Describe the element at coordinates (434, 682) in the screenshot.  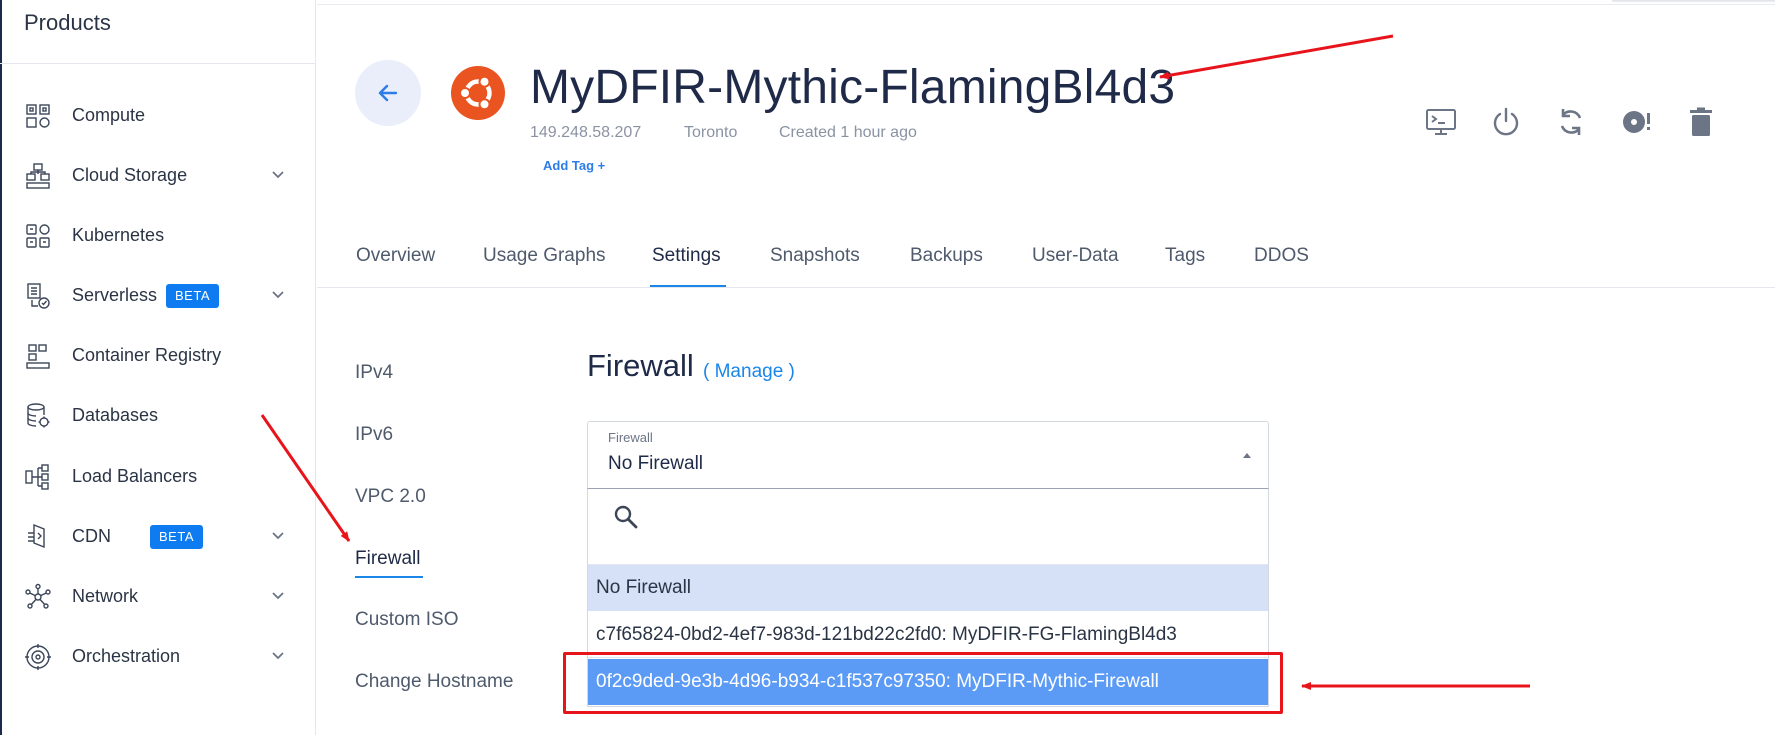
I see `settings-nav-change-hostname: Change Hostname` at that location.